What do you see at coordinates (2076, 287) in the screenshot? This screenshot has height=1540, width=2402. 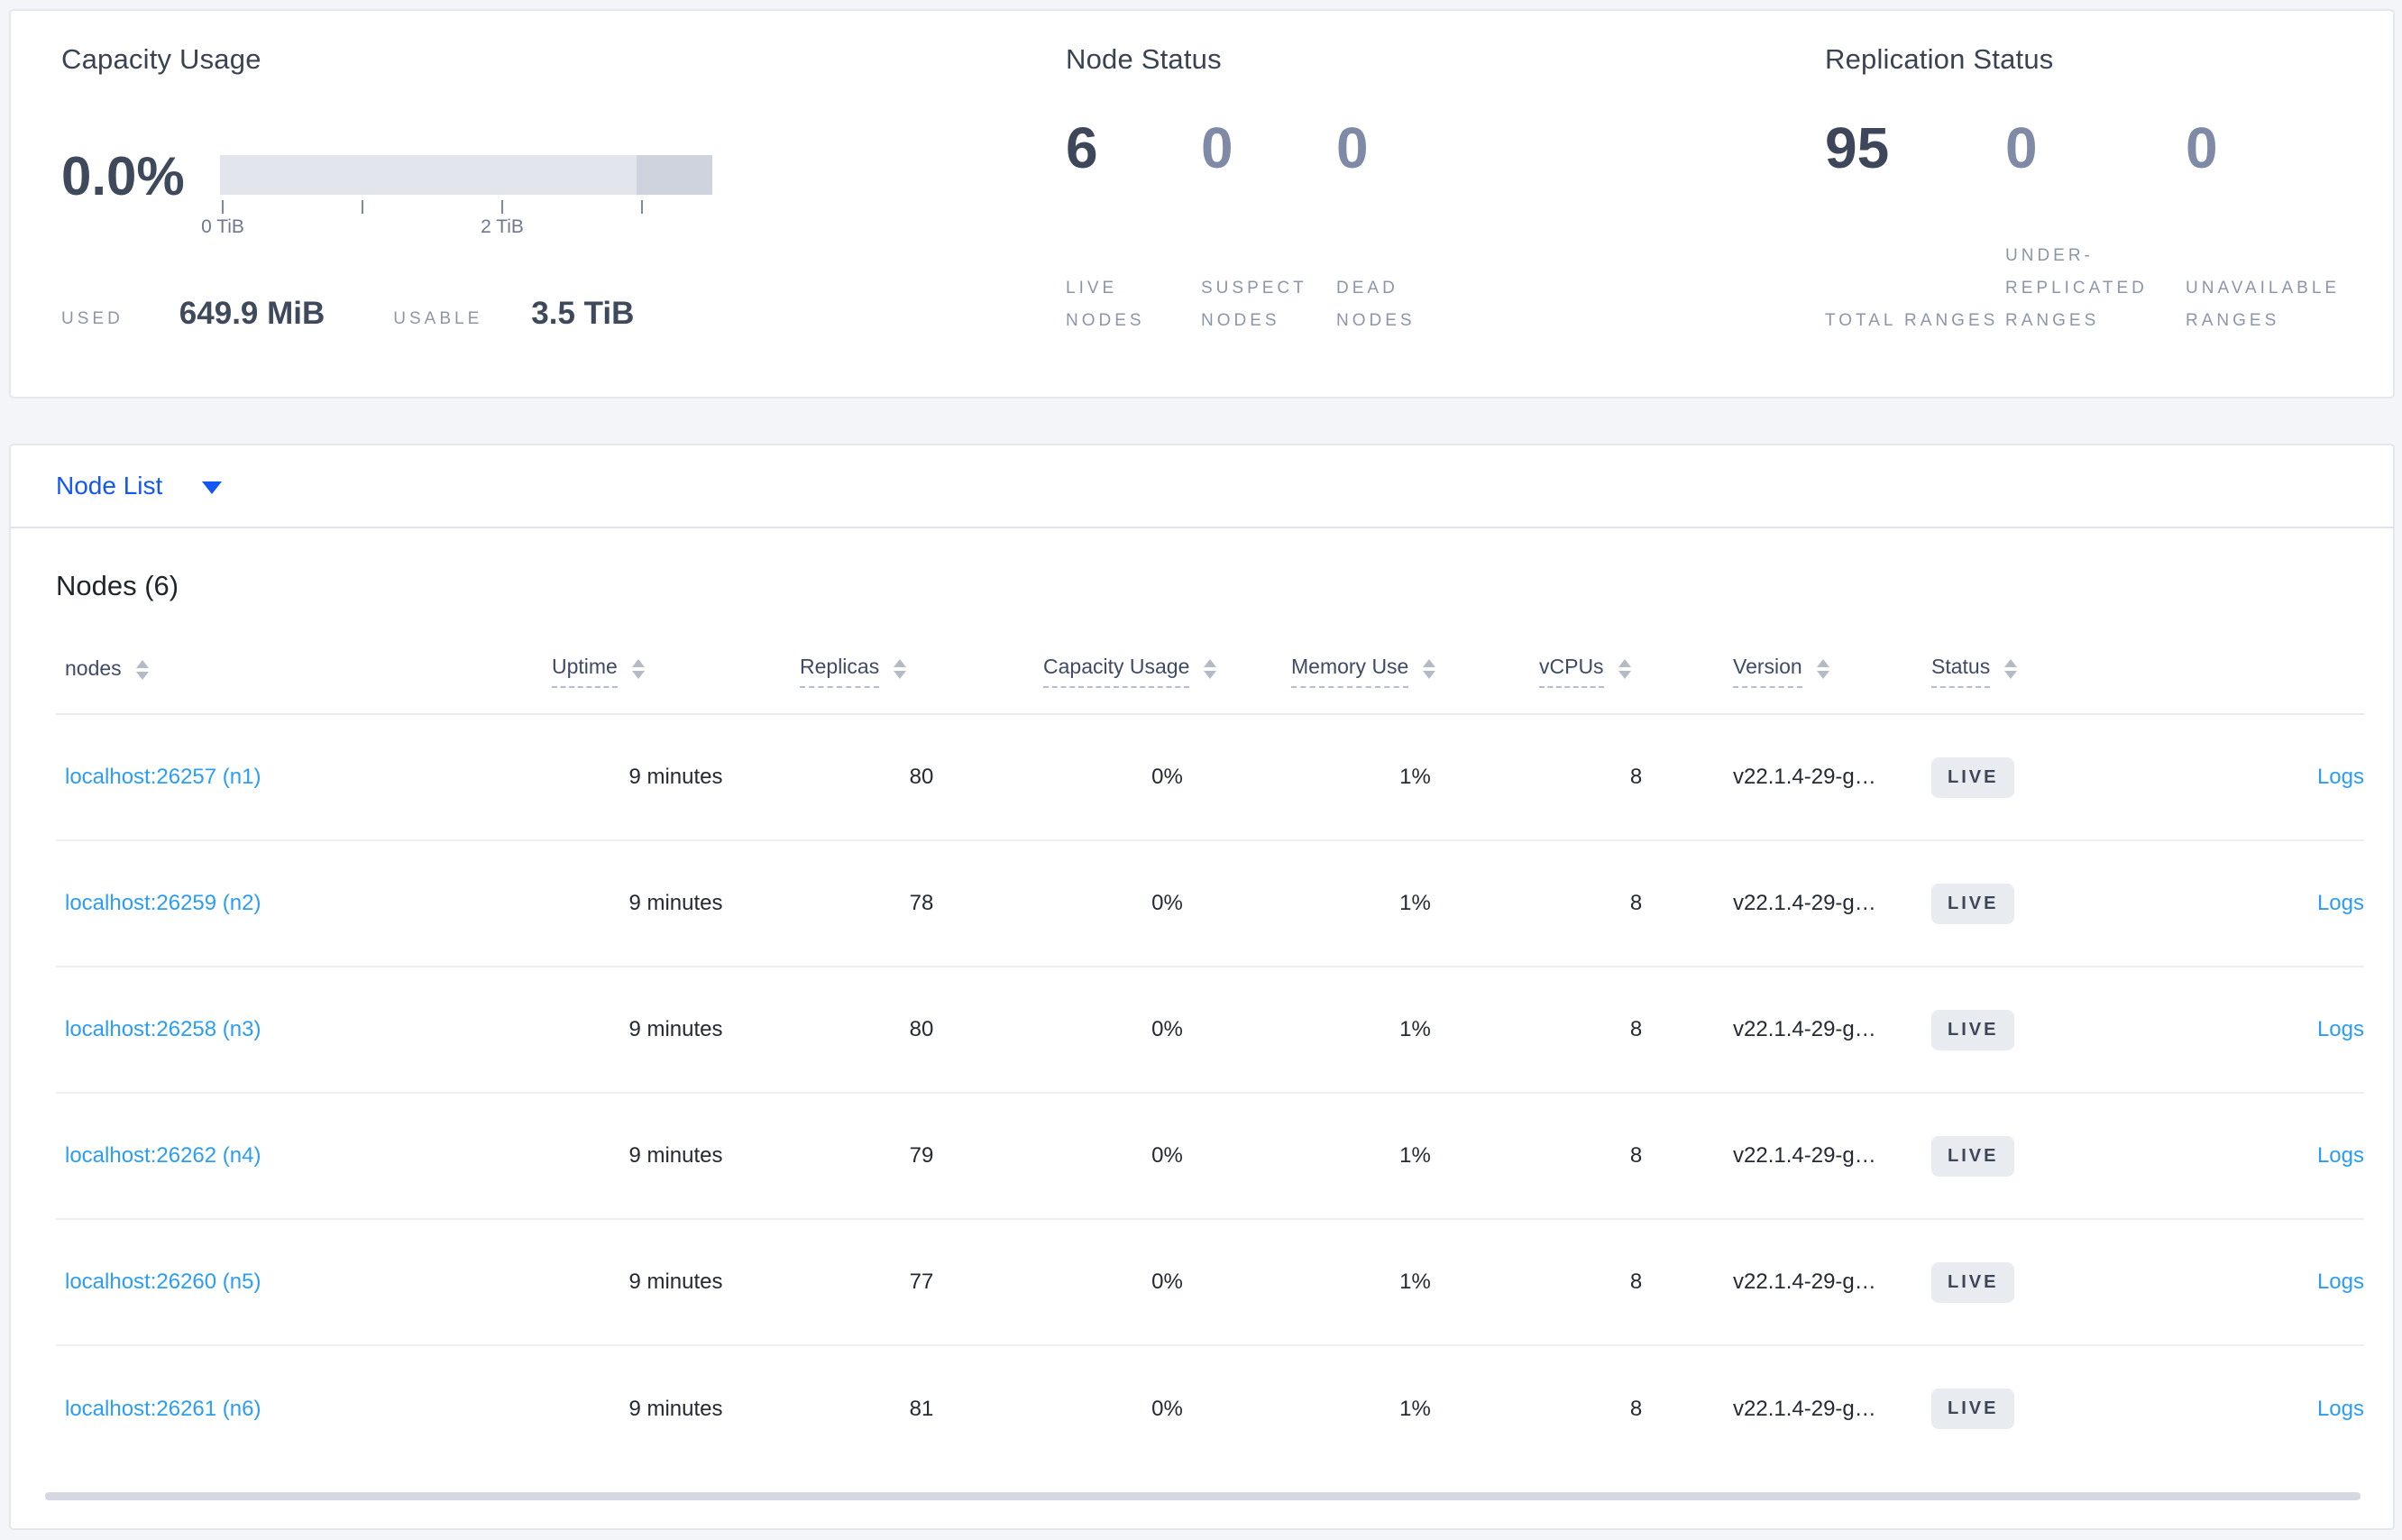 I see `under-replicated-ranges-label: UNDER-REPLICATED RANGES` at bounding box center [2076, 287].